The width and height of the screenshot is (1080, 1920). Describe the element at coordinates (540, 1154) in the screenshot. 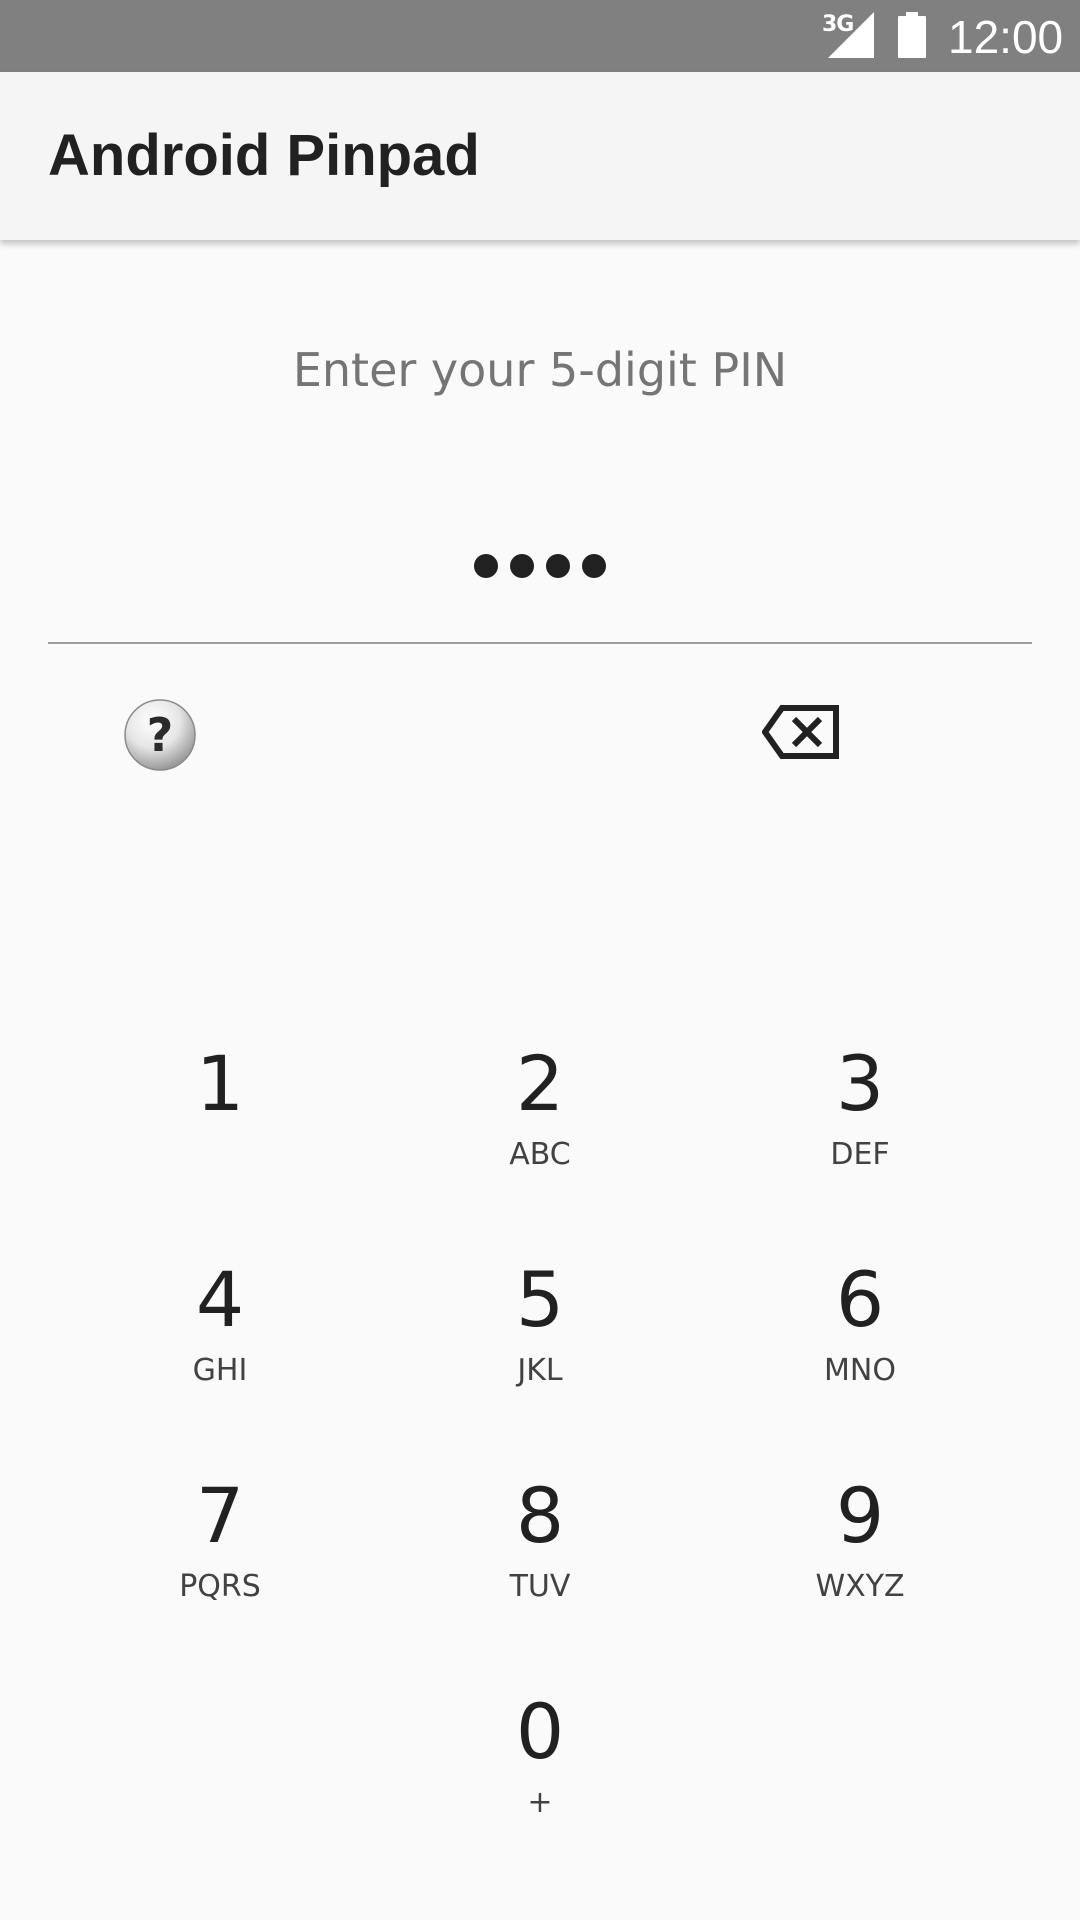

I see `key-letters: ABC` at that location.